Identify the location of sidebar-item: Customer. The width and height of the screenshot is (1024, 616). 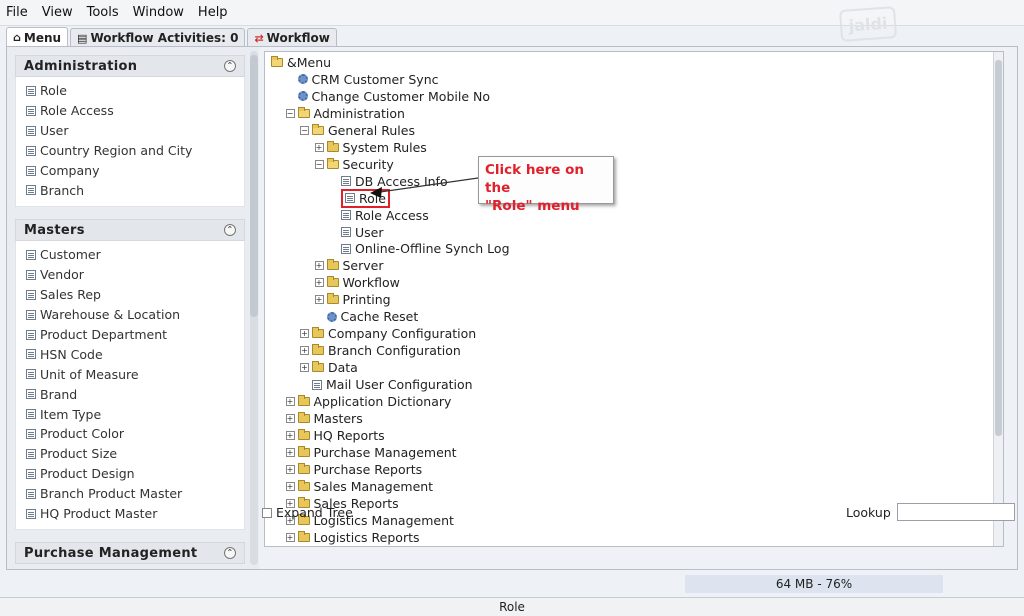
(130, 255).